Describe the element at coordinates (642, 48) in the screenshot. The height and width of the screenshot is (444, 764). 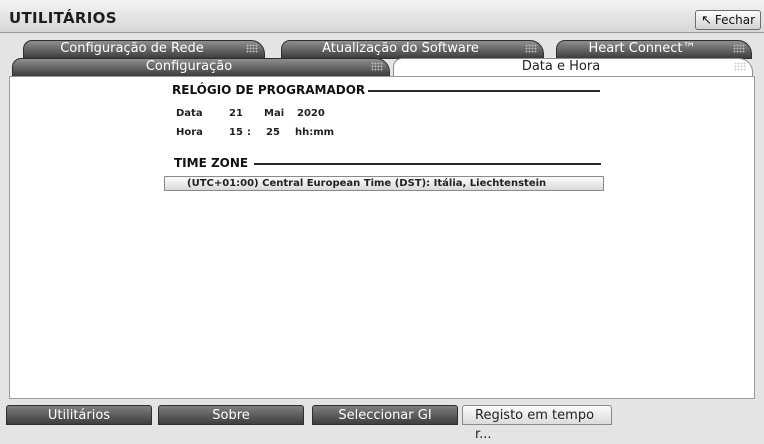
I see `tab-heart-connect-label: Heart Connect™` at that location.